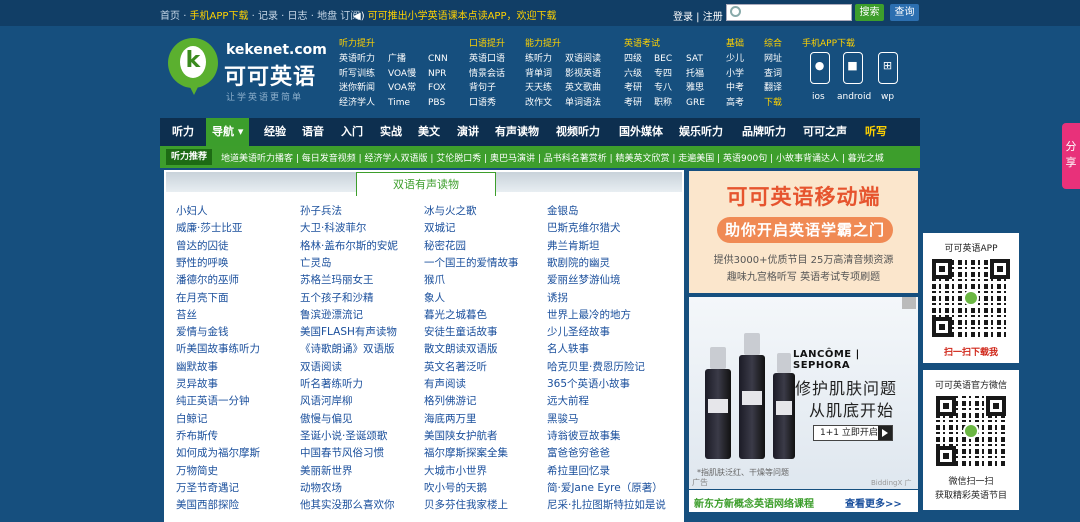 The width and height of the screenshot is (1080, 522). I want to click on header-link: NPR, so click(443, 74).